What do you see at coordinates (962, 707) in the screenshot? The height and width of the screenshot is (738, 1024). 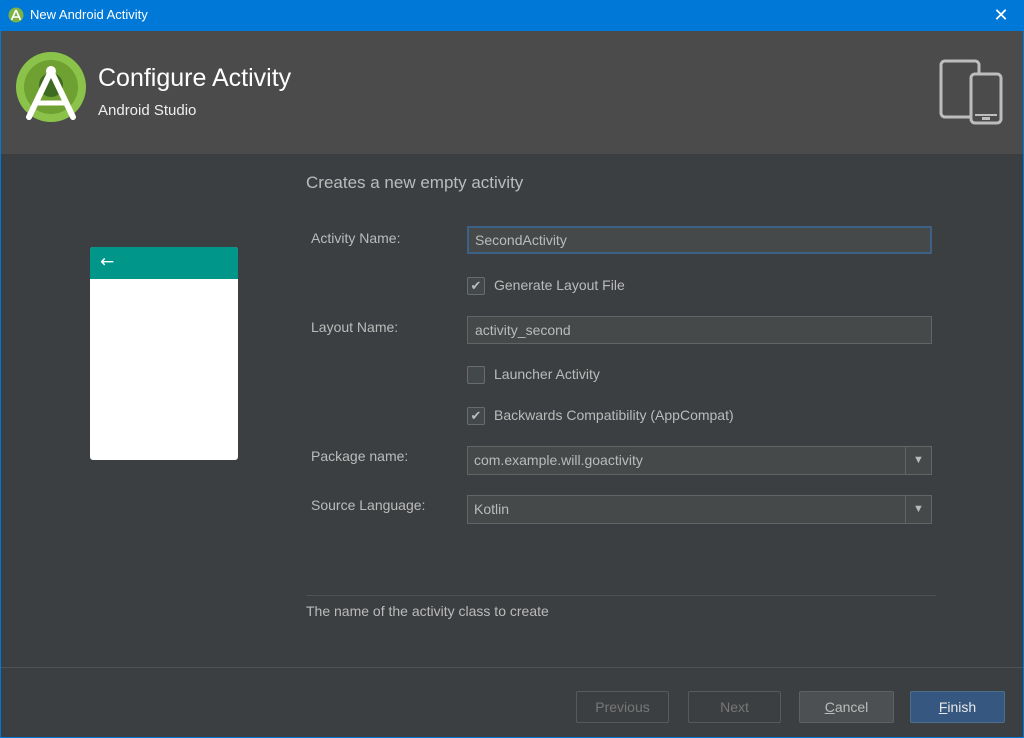 I see `finish-label: inish` at bounding box center [962, 707].